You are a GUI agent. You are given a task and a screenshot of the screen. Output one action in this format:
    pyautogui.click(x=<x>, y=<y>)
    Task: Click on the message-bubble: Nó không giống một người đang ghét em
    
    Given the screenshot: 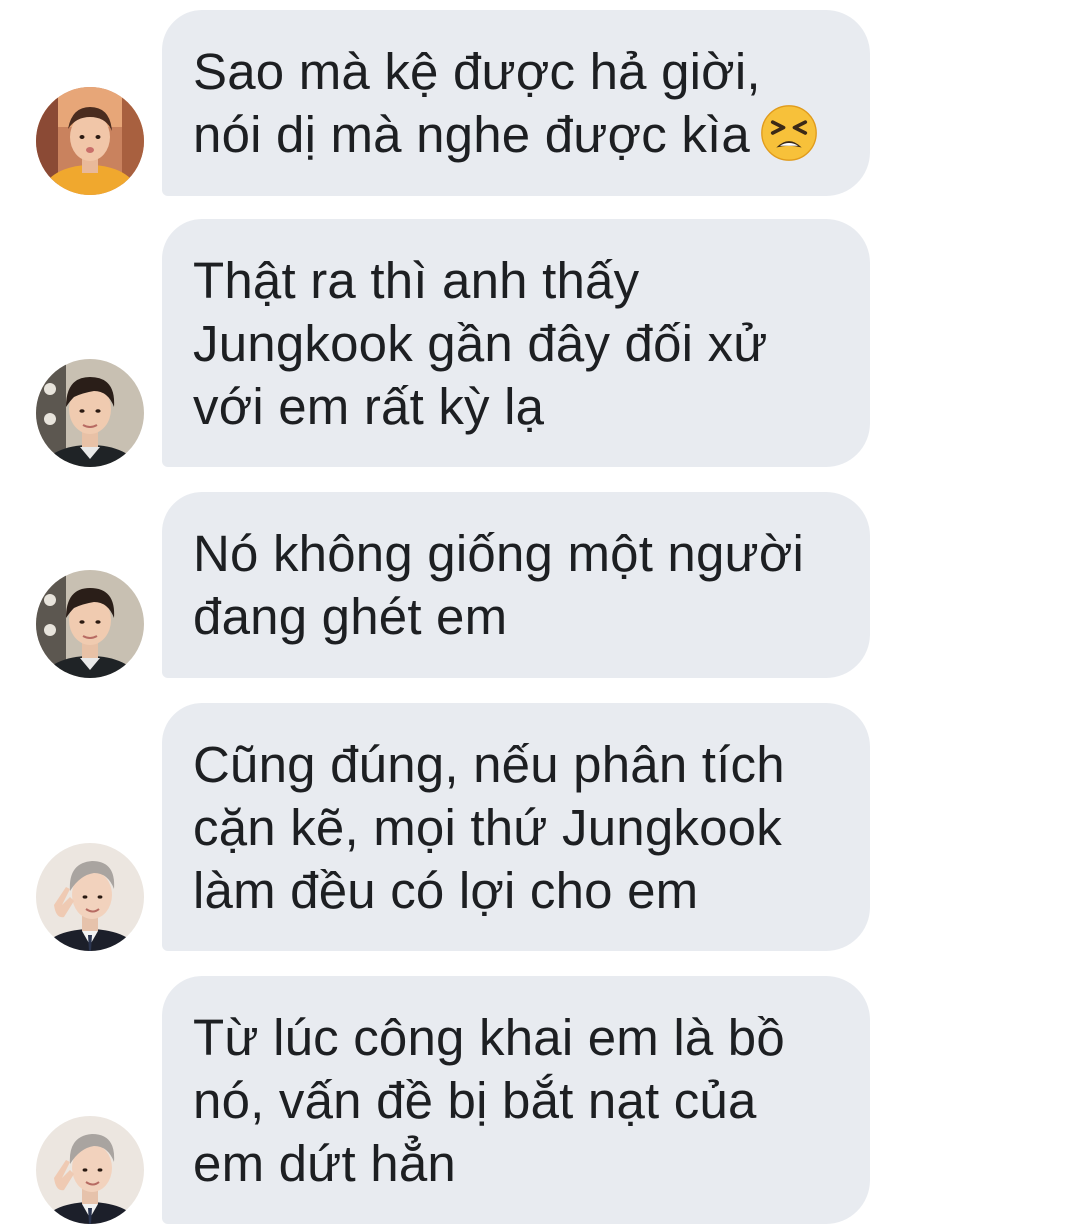 What is the action you would take?
    pyautogui.click(x=516, y=585)
    